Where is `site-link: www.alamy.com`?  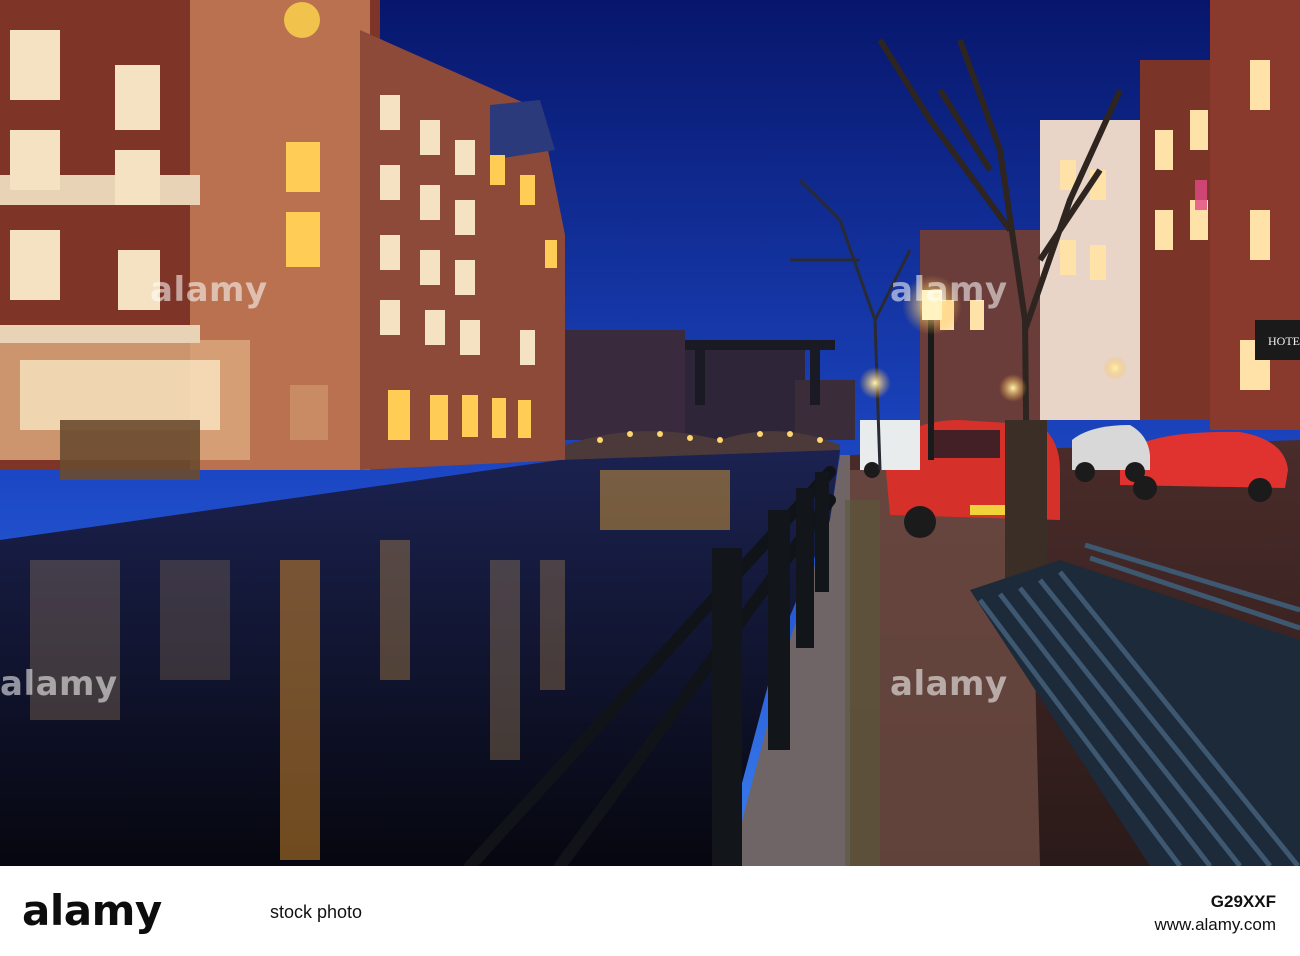 site-link: www.alamy.com is located at coordinates (1215, 924).